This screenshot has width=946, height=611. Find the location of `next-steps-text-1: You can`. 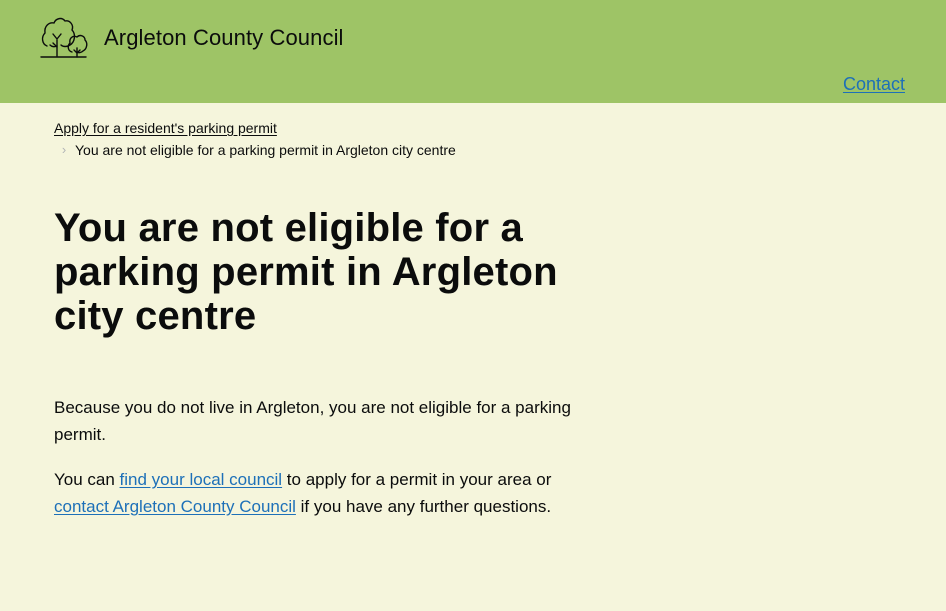

next-steps-text-1: You can is located at coordinates (87, 479).